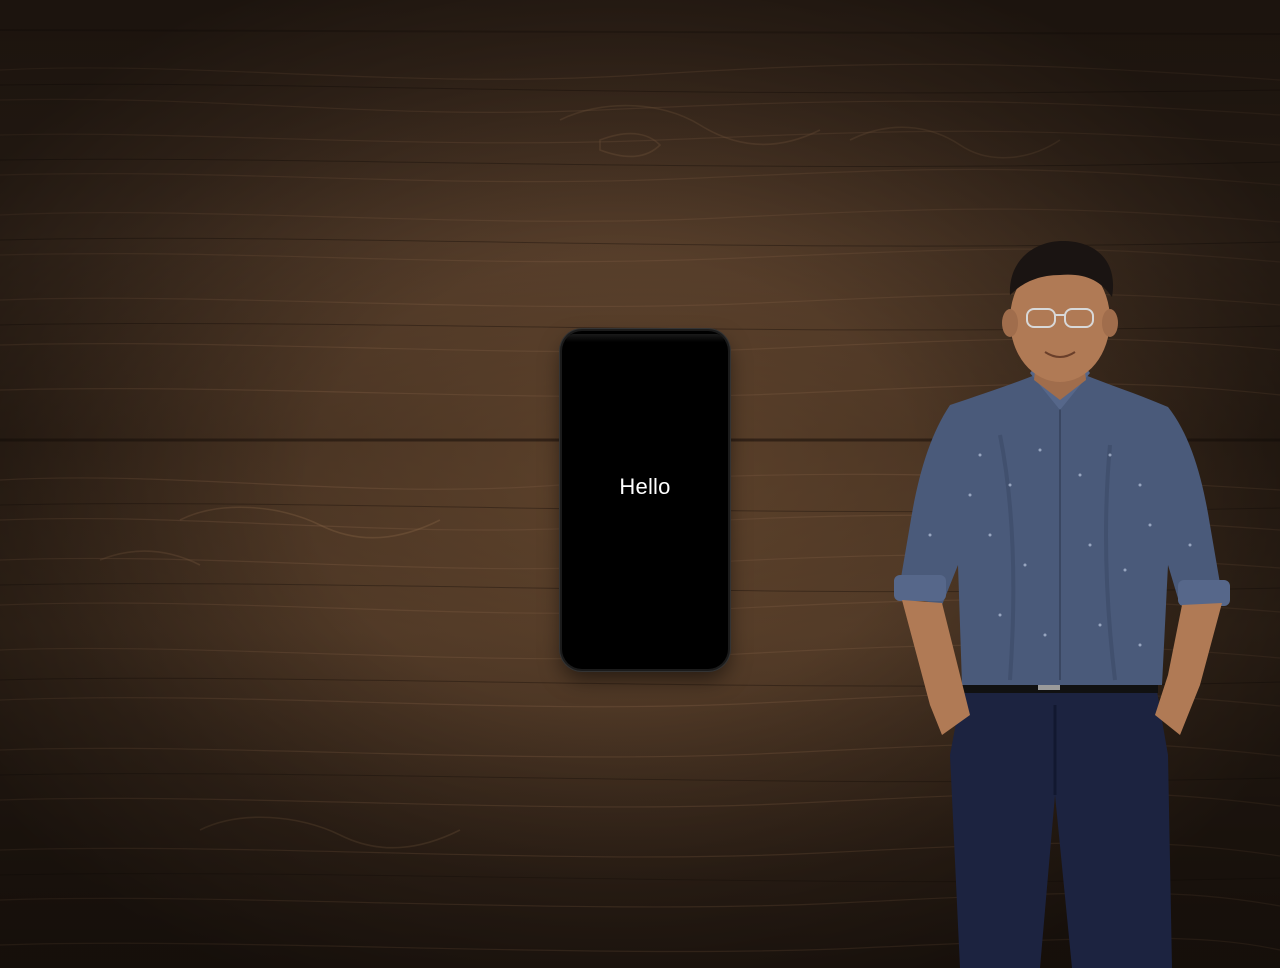  Describe the element at coordinates (645, 500) in the screenshot. I see `smartphone: Hello` at that location.